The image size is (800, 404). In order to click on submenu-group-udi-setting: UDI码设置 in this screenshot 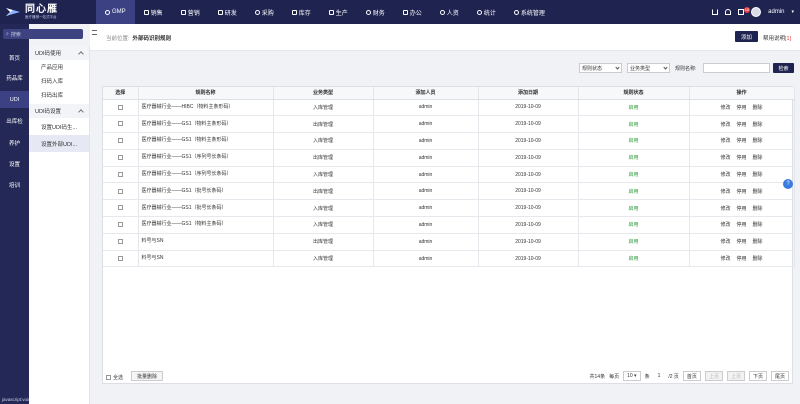, I will do `click(59, 111)`.